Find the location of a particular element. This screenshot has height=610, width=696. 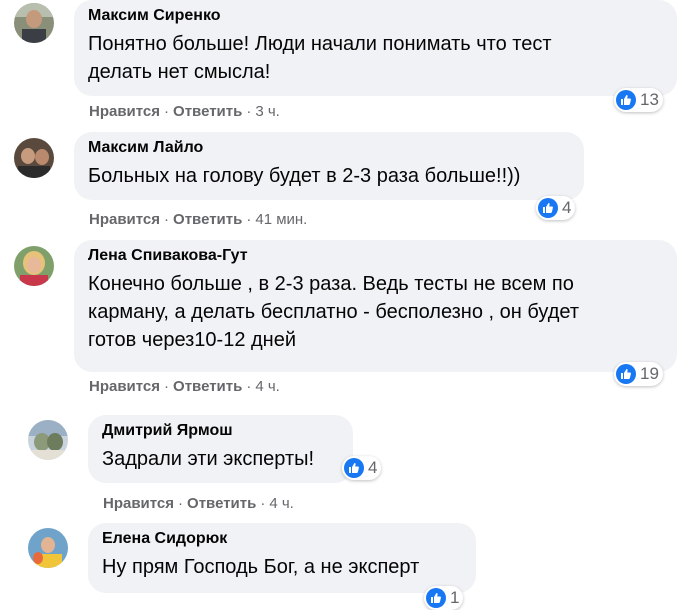

comment-text: Ну прям Господь Бог, а не эксперт is located at coordinates (282, 567).